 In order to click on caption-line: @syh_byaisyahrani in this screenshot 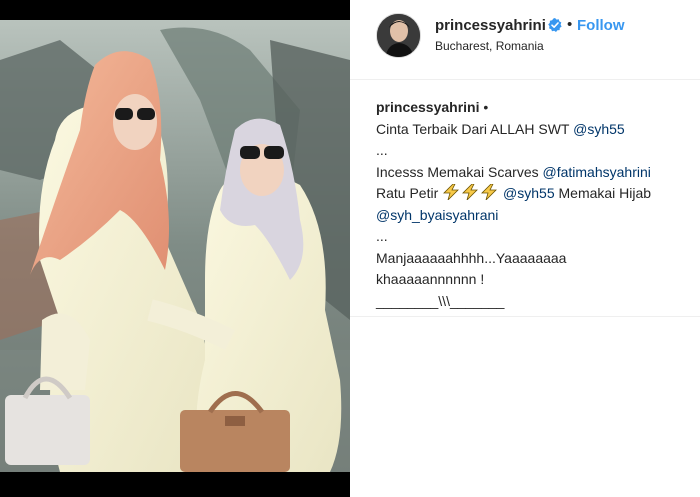, I will do `click(535, 216)`.